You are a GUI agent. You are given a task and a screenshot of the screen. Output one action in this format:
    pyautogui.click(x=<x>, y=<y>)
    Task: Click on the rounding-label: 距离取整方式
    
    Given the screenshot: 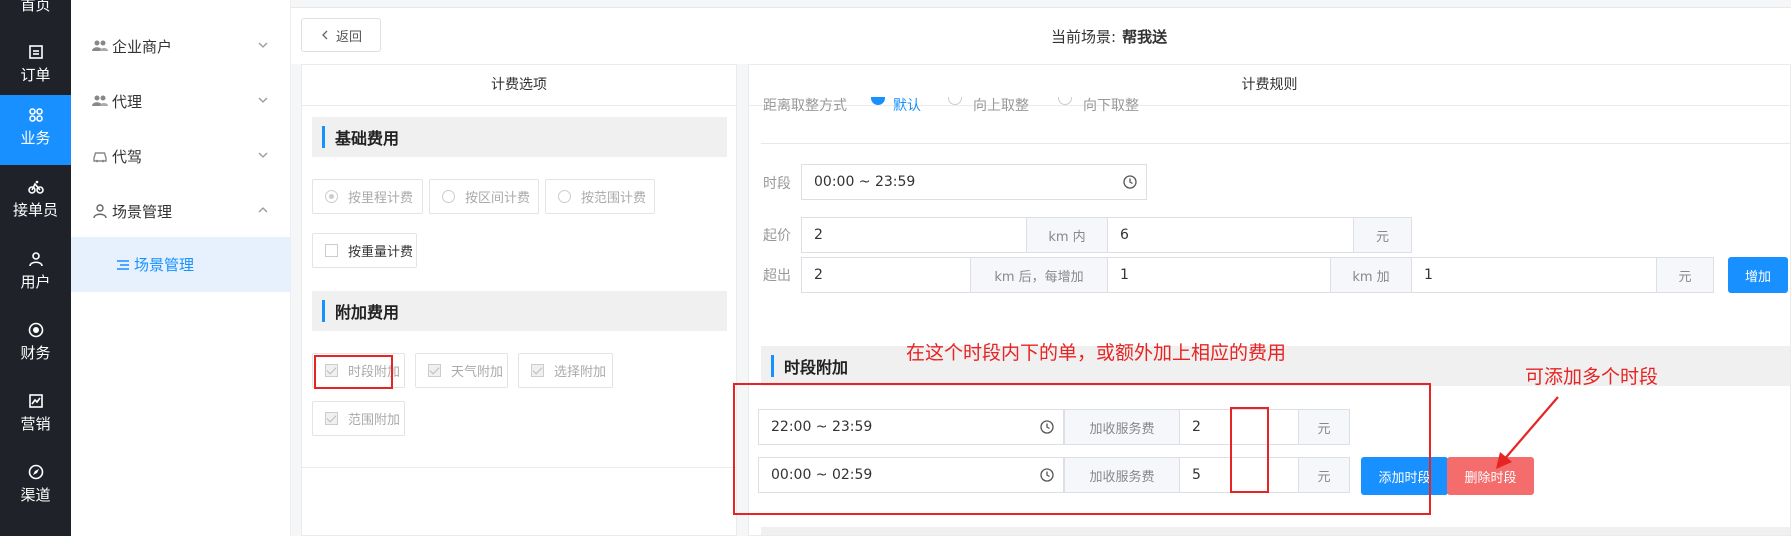 What is the action you would take?
    pyautogui.click(x=805, y=106)
    